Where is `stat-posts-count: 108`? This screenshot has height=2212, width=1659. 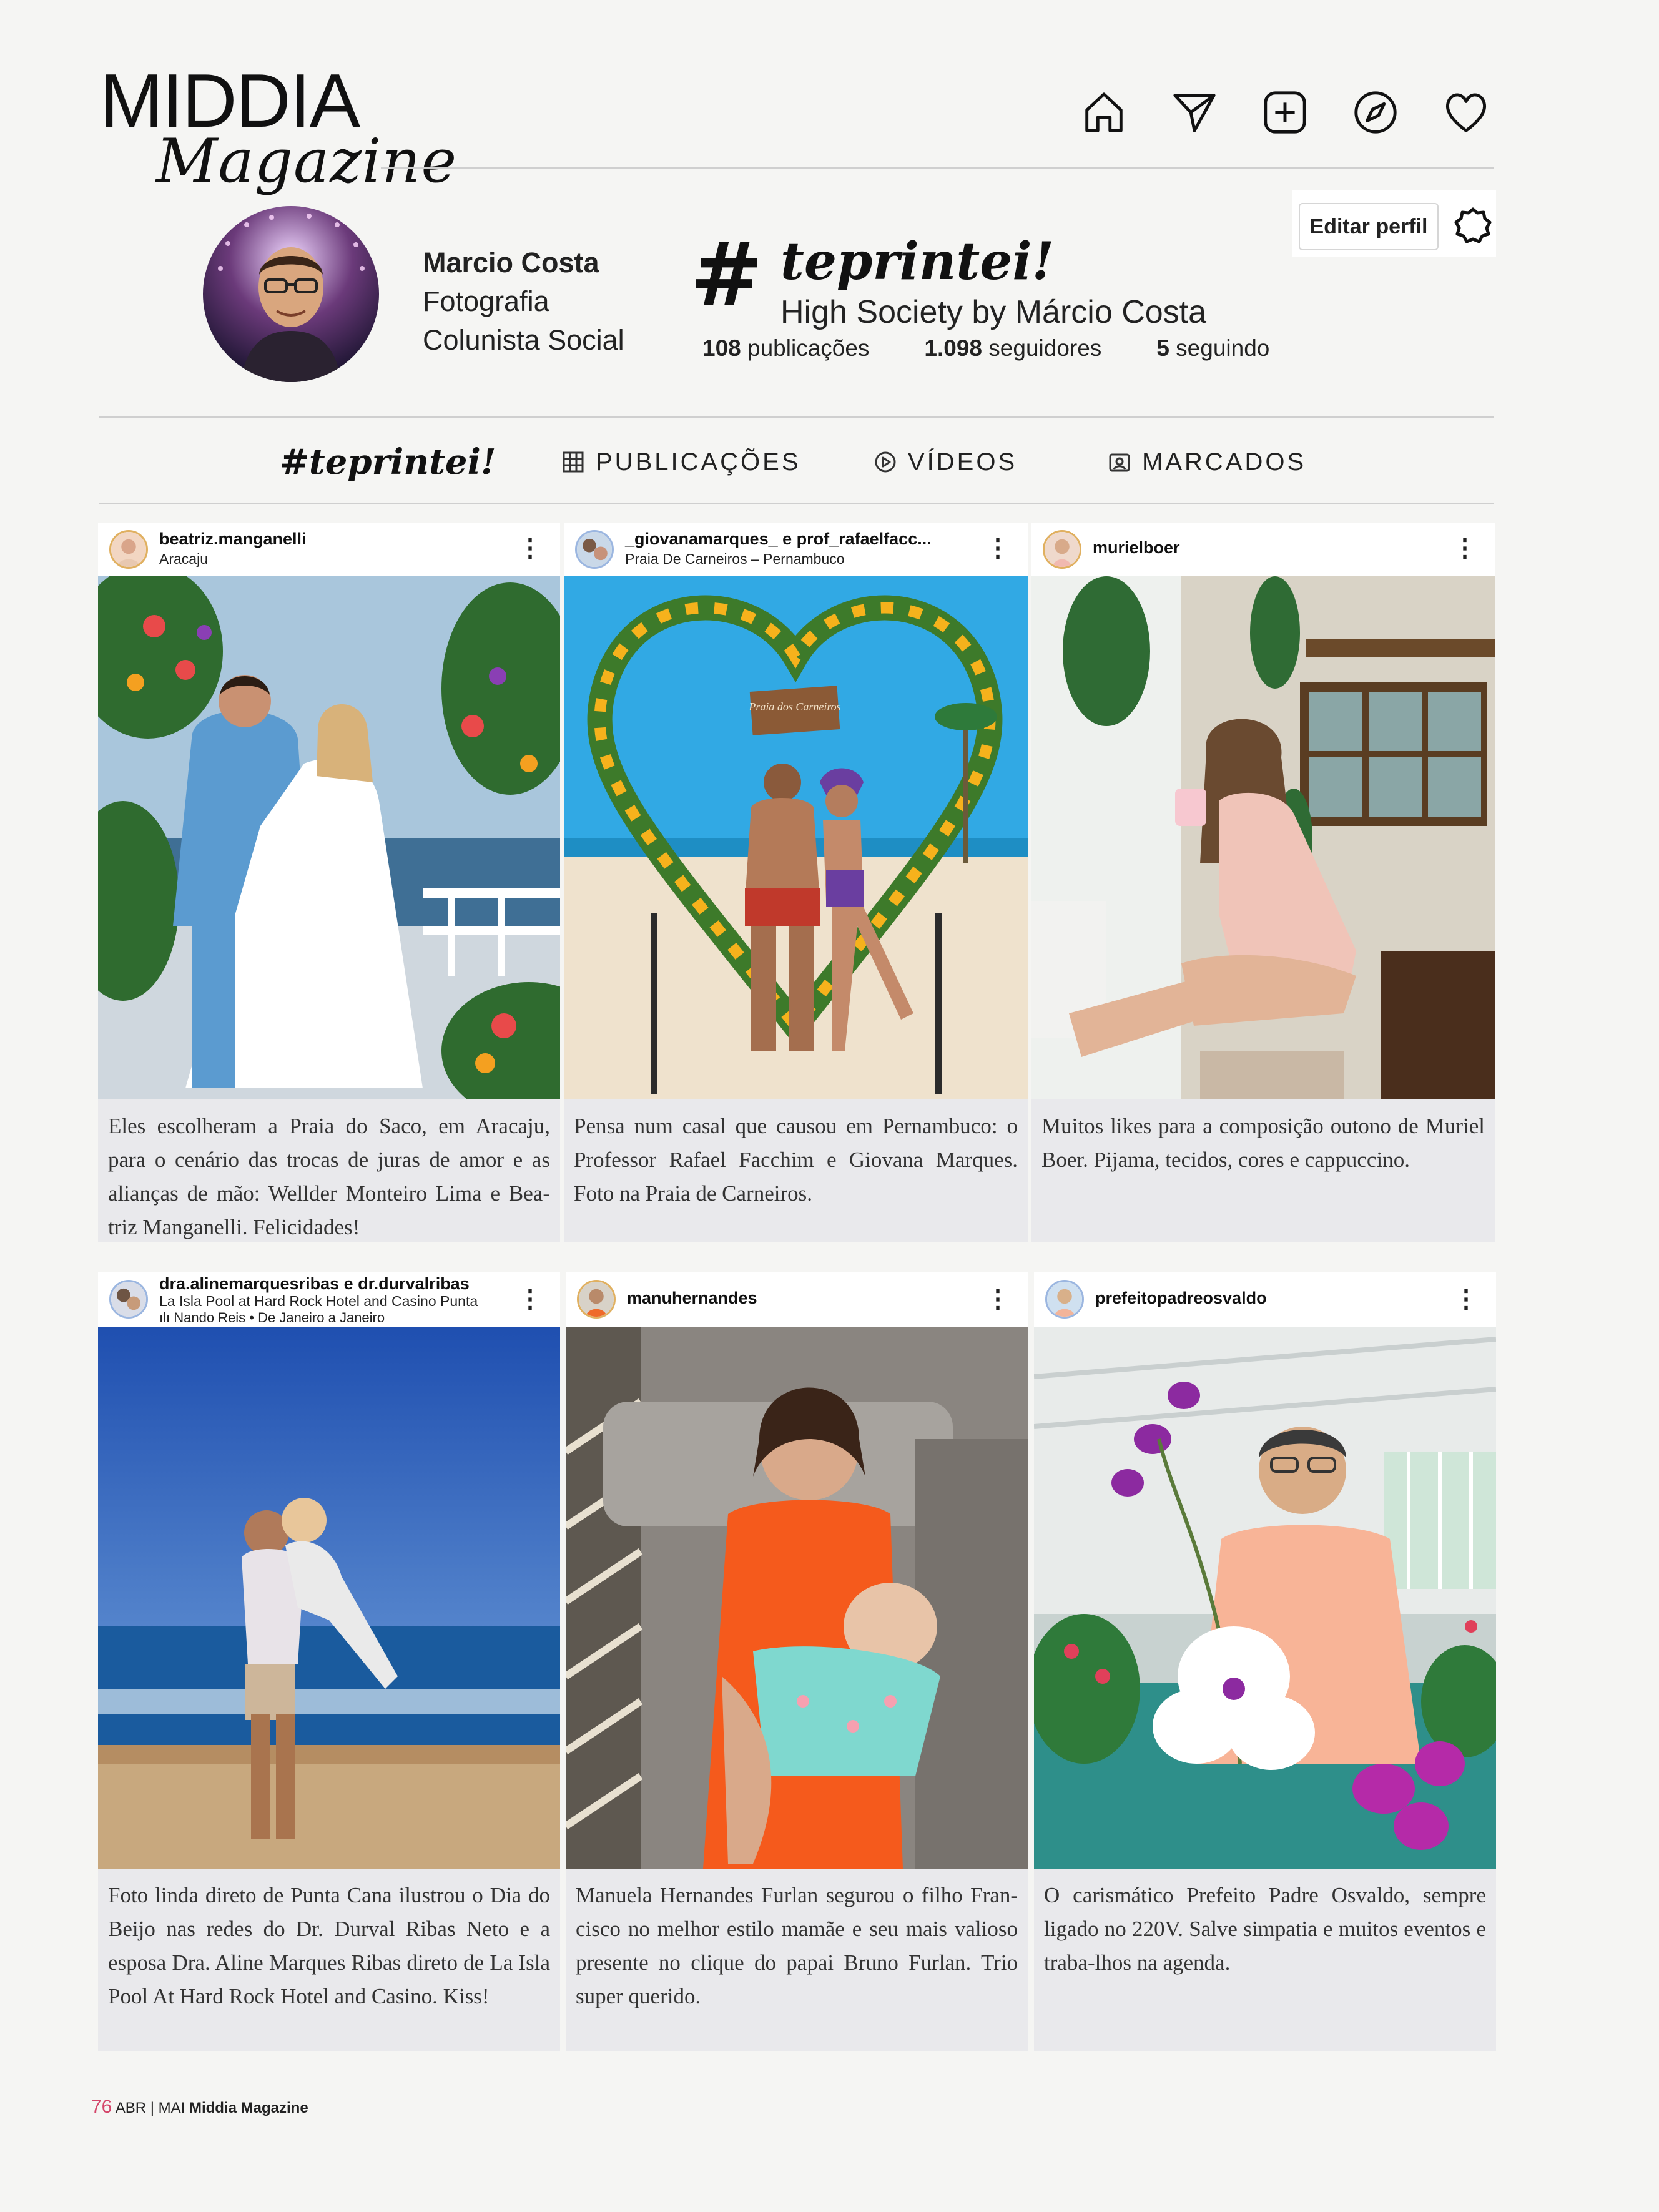
stat-posts-count: 108 is located at coordinates (721, 348).